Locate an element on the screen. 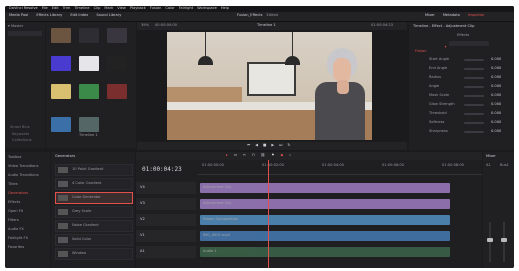 The width and height of the screenshot is (519, 271). flag-icon: ⚑ is located at coordinates (272, 155).